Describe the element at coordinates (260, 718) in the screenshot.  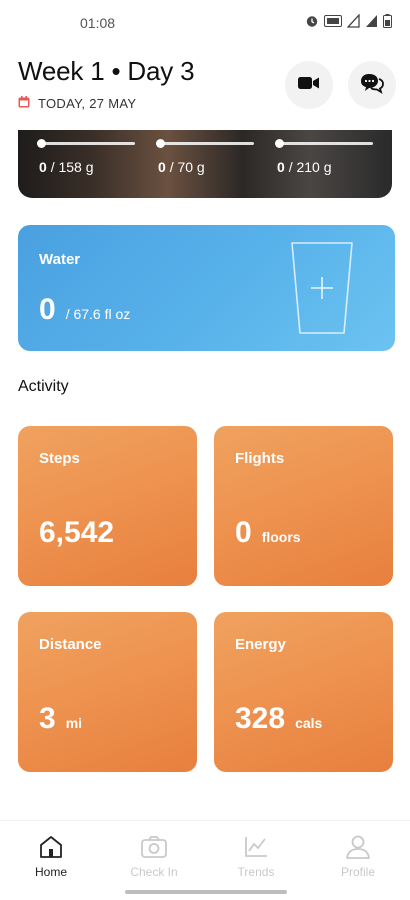
I see `tile-value: 328` at that location.